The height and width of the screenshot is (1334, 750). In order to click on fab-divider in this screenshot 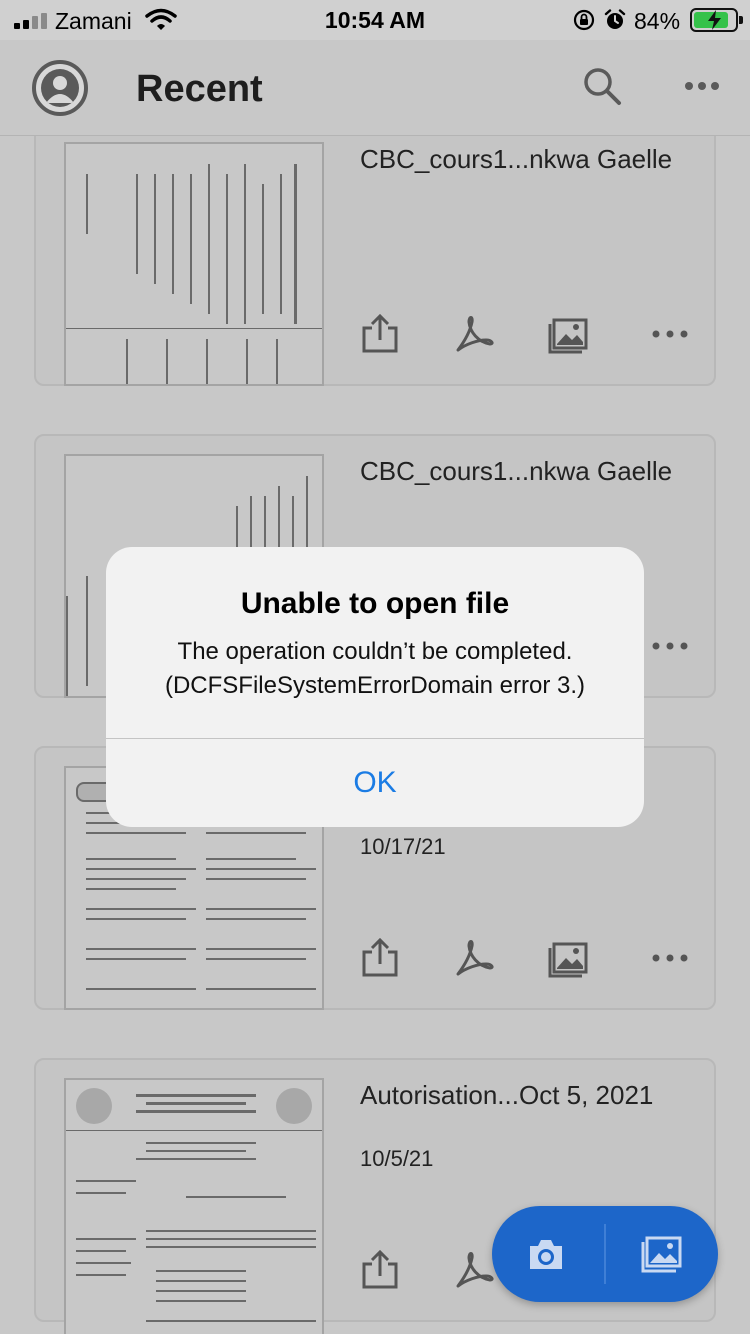, I will do `click(605, 1254)`.